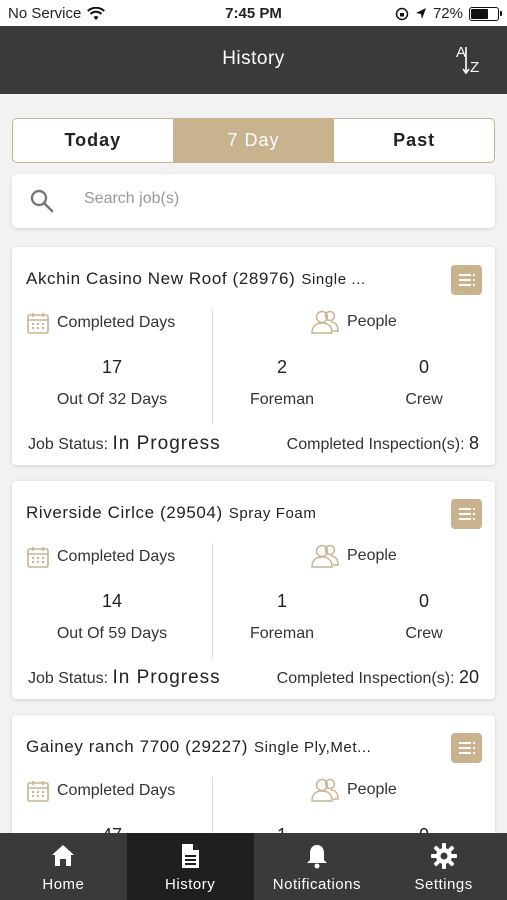  What do you see at coordinates (474, 67) in the screenshot?
I see `svg-text: Z` at bounding box center [474, 67].